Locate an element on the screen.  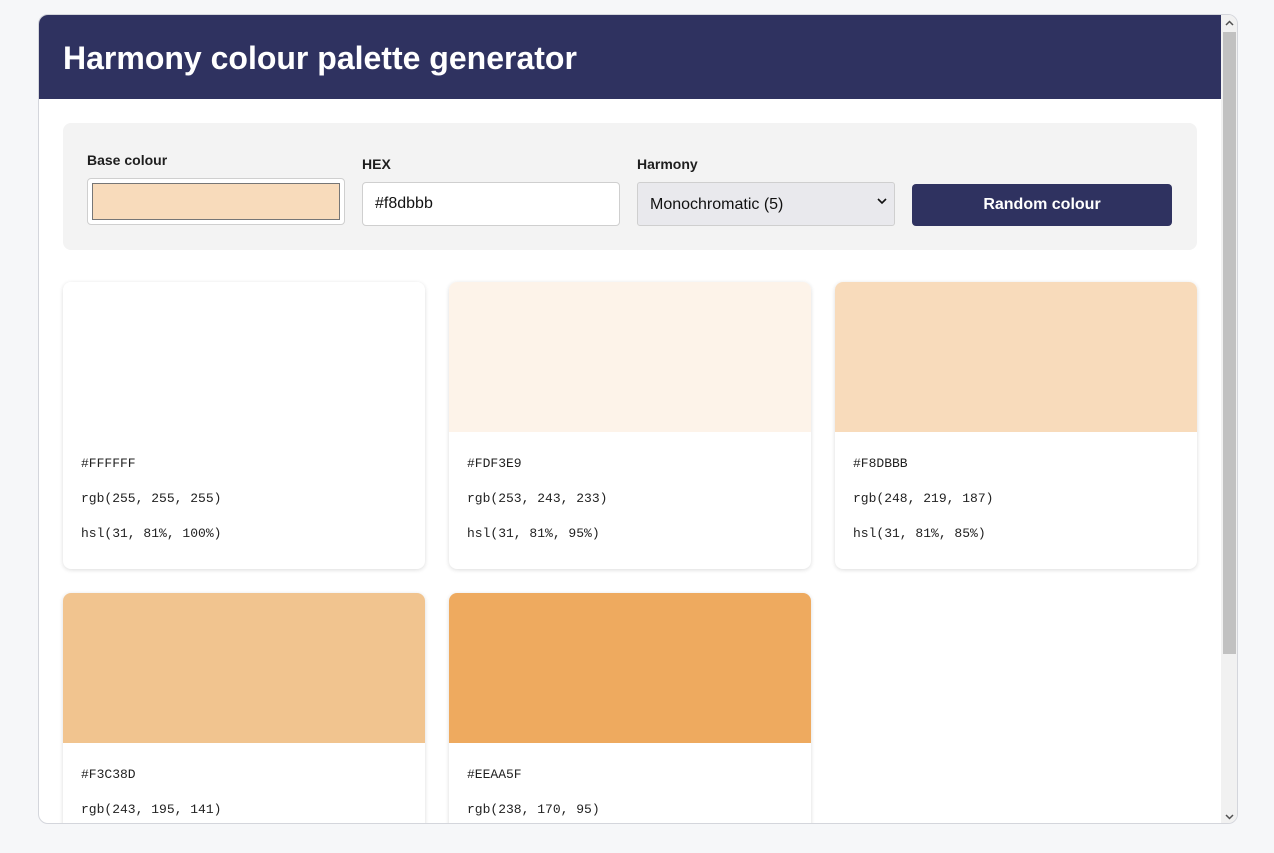
palette-rgb: rgb(238, 170, 95) is located at coordinates (533, 809).